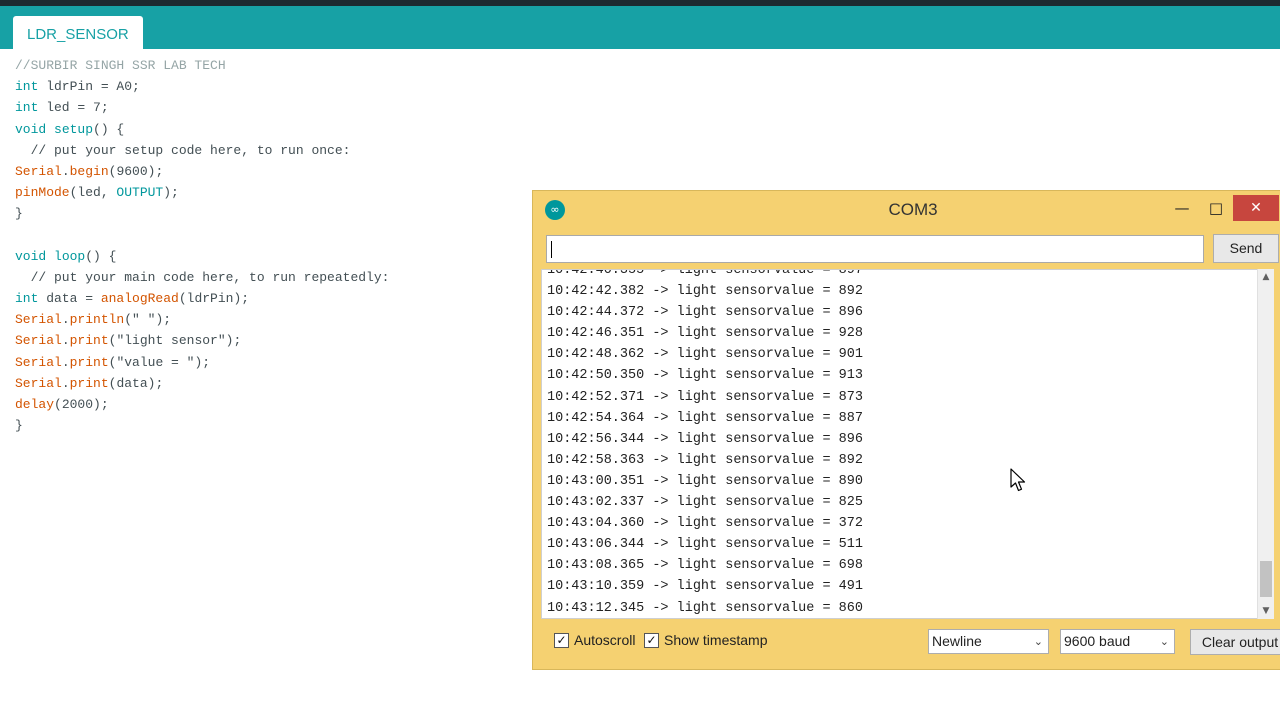 The image size is (1280, 720). Describe the element at coordinates (1256, 208) in the screenshot. I see `close-button: ✕` at that location.